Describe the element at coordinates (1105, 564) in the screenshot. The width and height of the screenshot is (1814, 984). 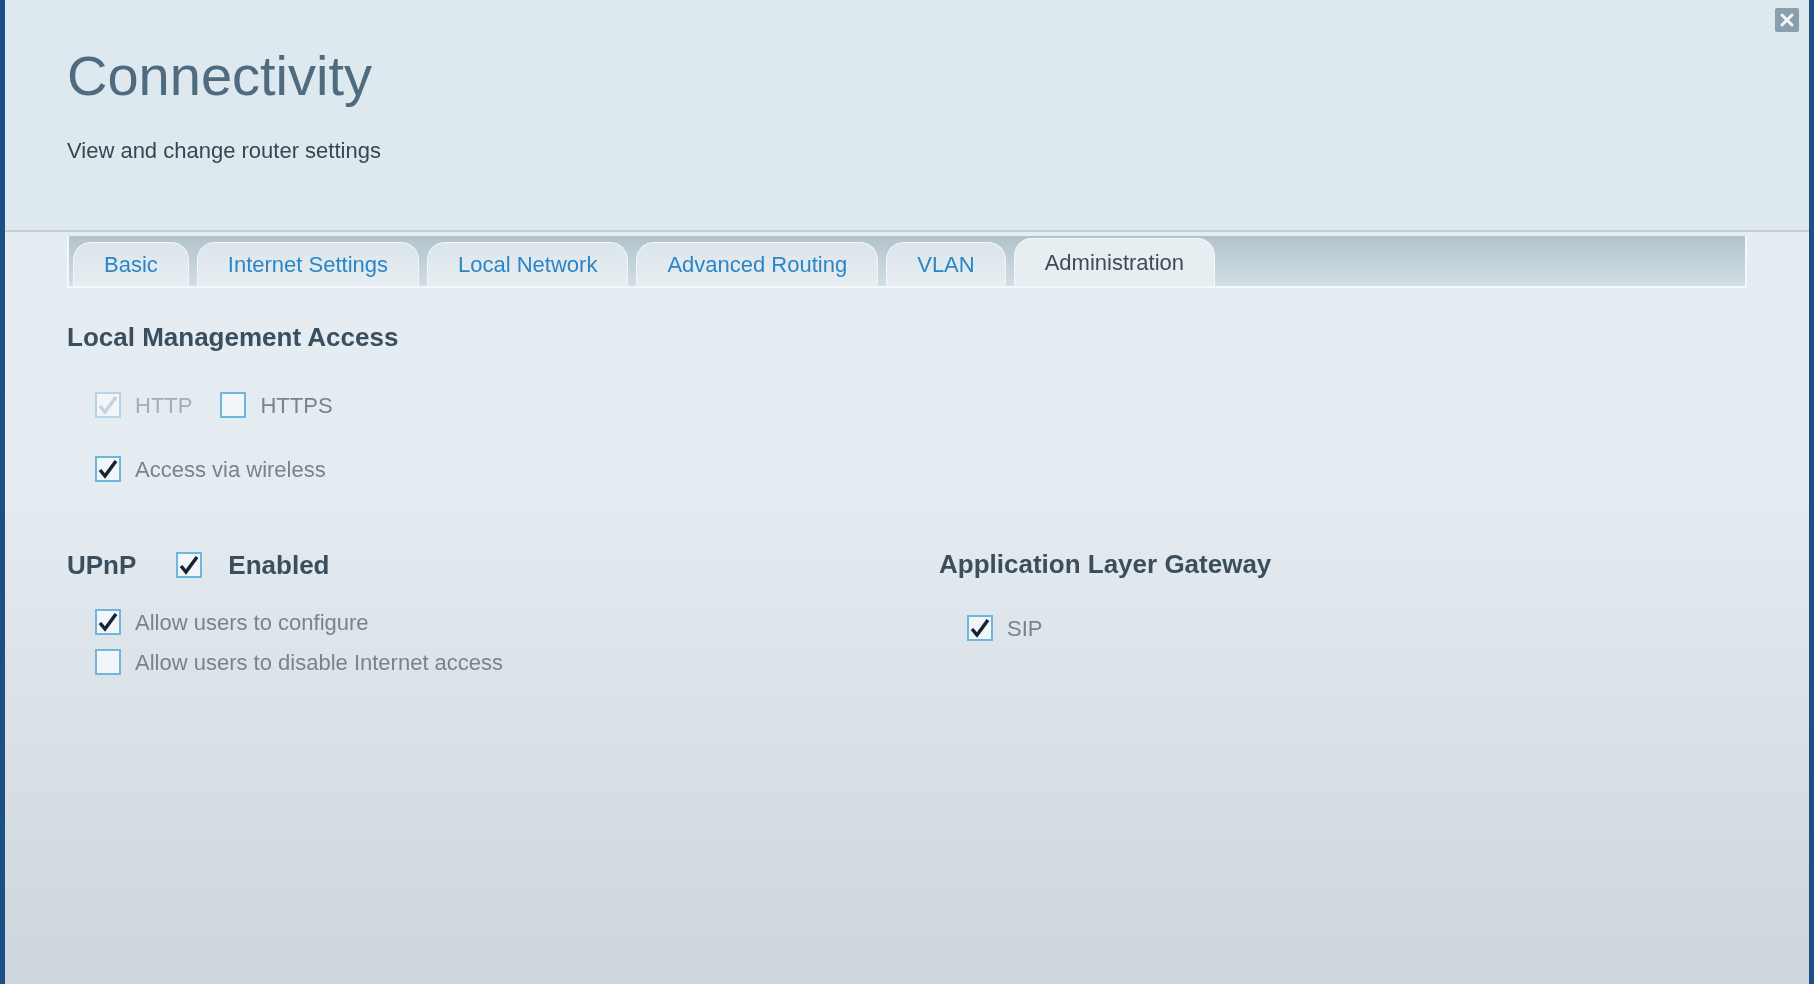
I see `section-heading: Application Layer Gateway` at that location.